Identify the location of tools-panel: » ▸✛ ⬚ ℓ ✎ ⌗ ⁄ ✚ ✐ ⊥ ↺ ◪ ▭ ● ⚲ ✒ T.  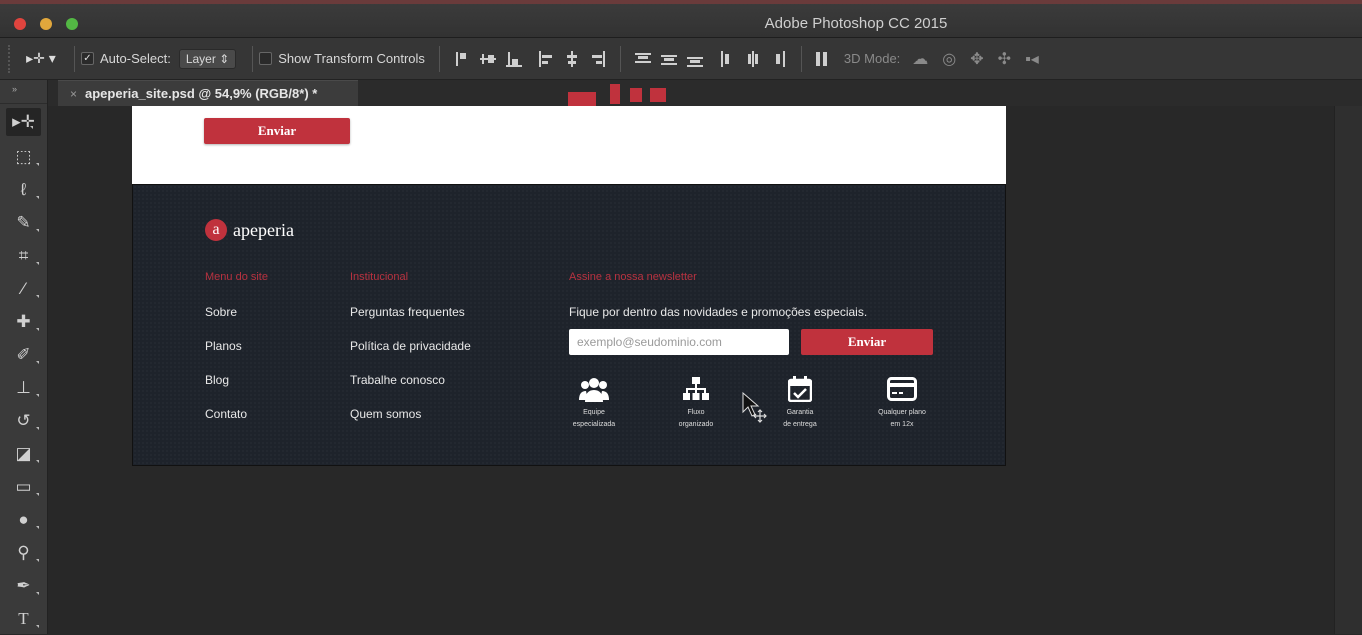
(24, 357).